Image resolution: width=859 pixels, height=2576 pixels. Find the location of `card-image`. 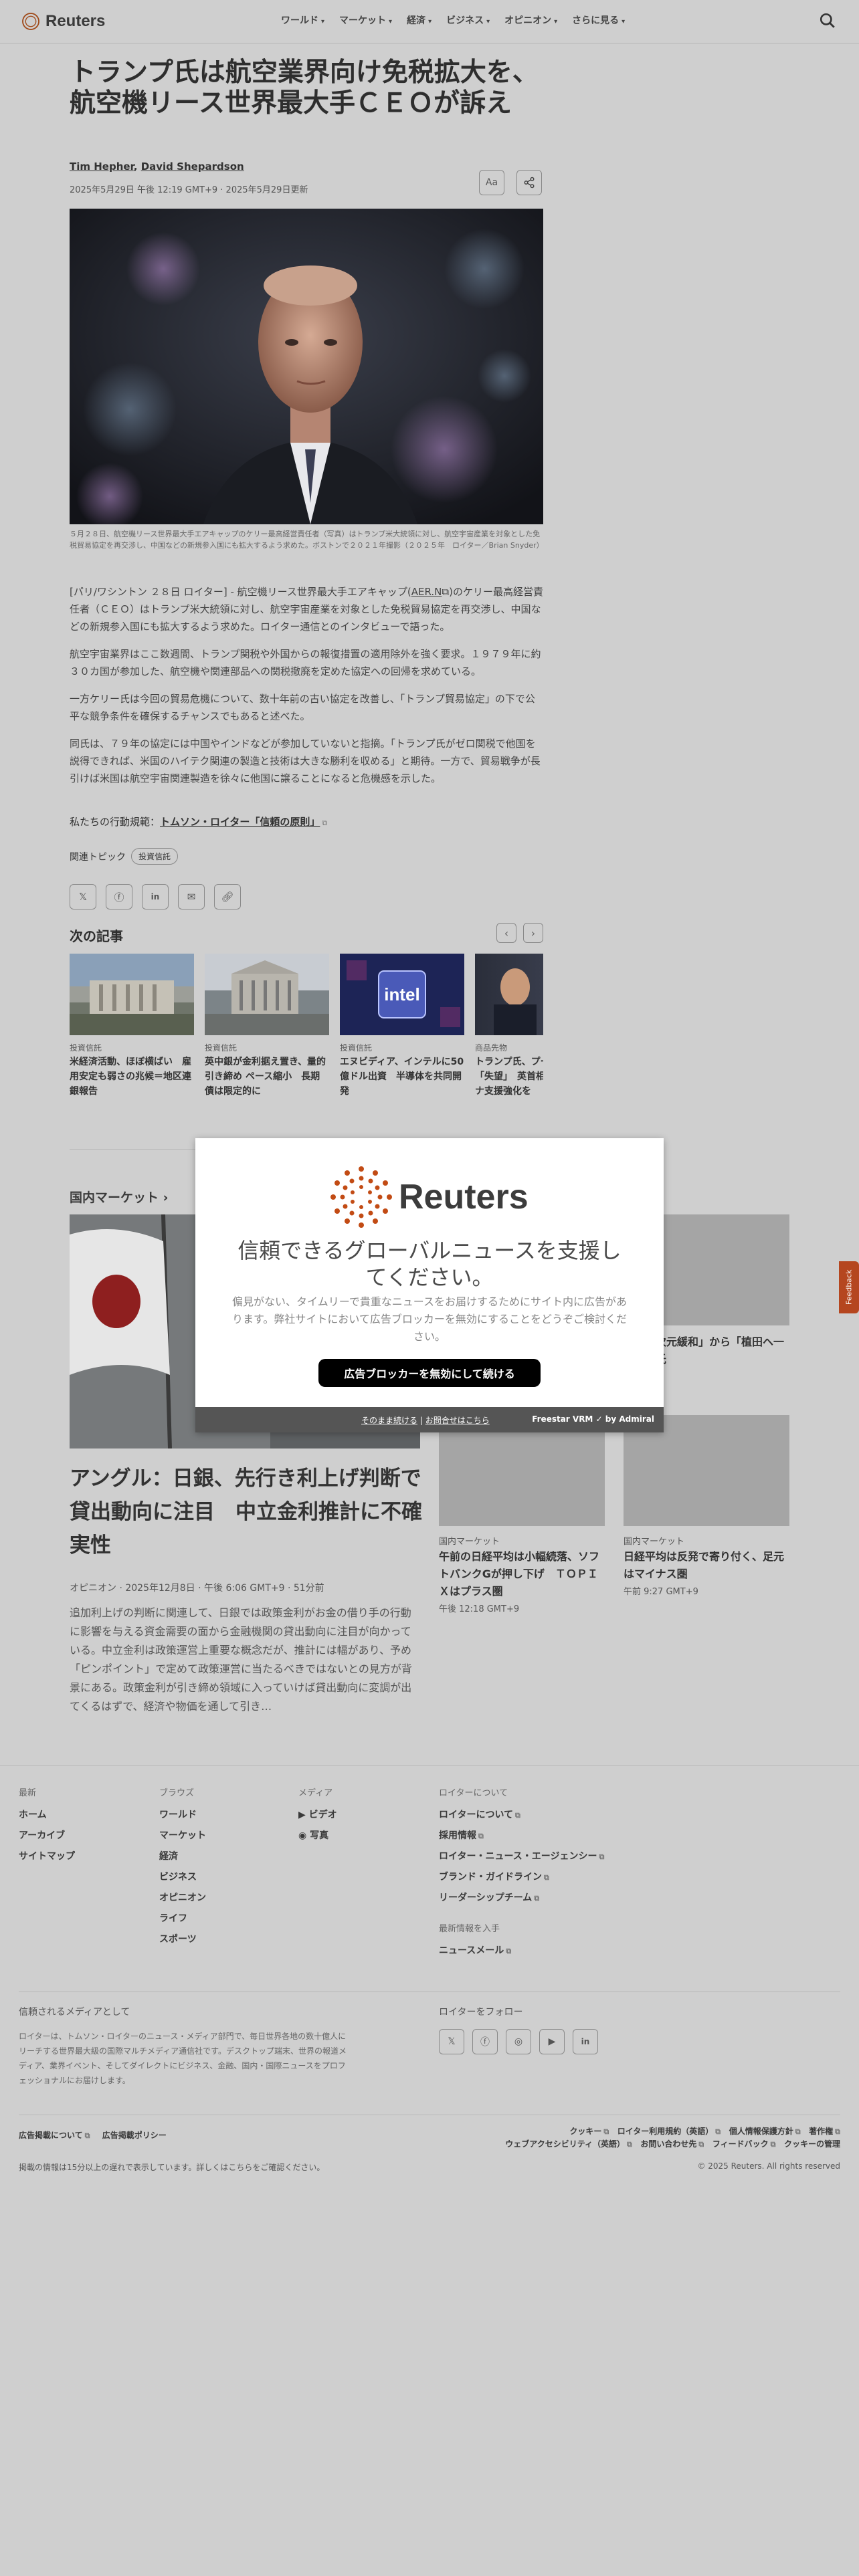

card-image is located at coordinates (267, 994).